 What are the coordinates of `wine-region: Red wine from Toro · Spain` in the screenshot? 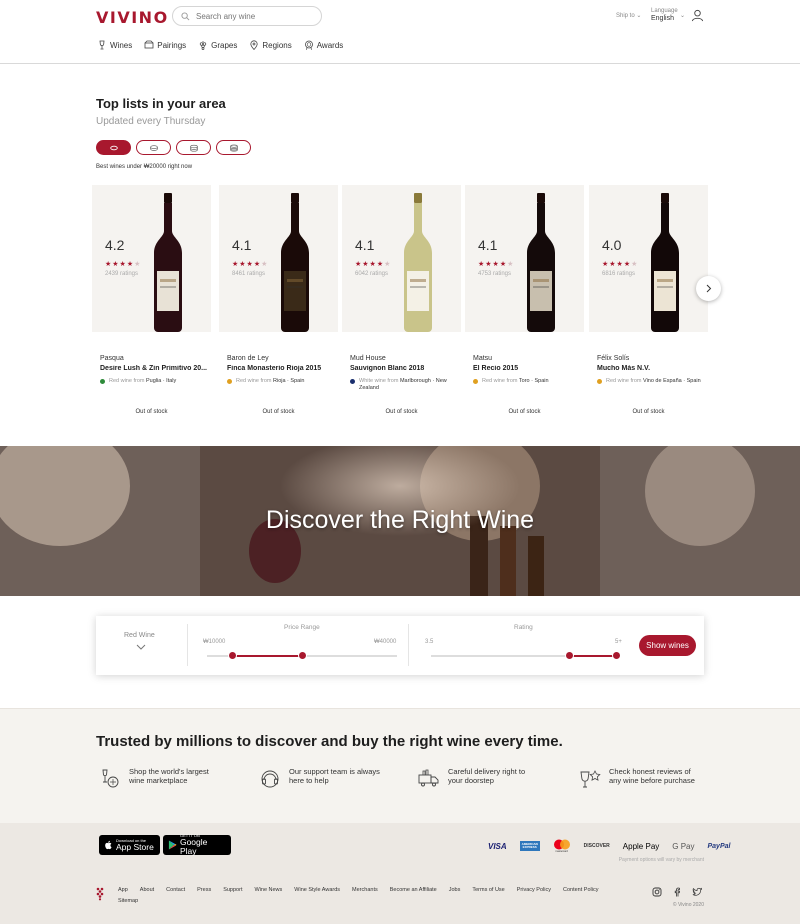 It's located at (527, 381).